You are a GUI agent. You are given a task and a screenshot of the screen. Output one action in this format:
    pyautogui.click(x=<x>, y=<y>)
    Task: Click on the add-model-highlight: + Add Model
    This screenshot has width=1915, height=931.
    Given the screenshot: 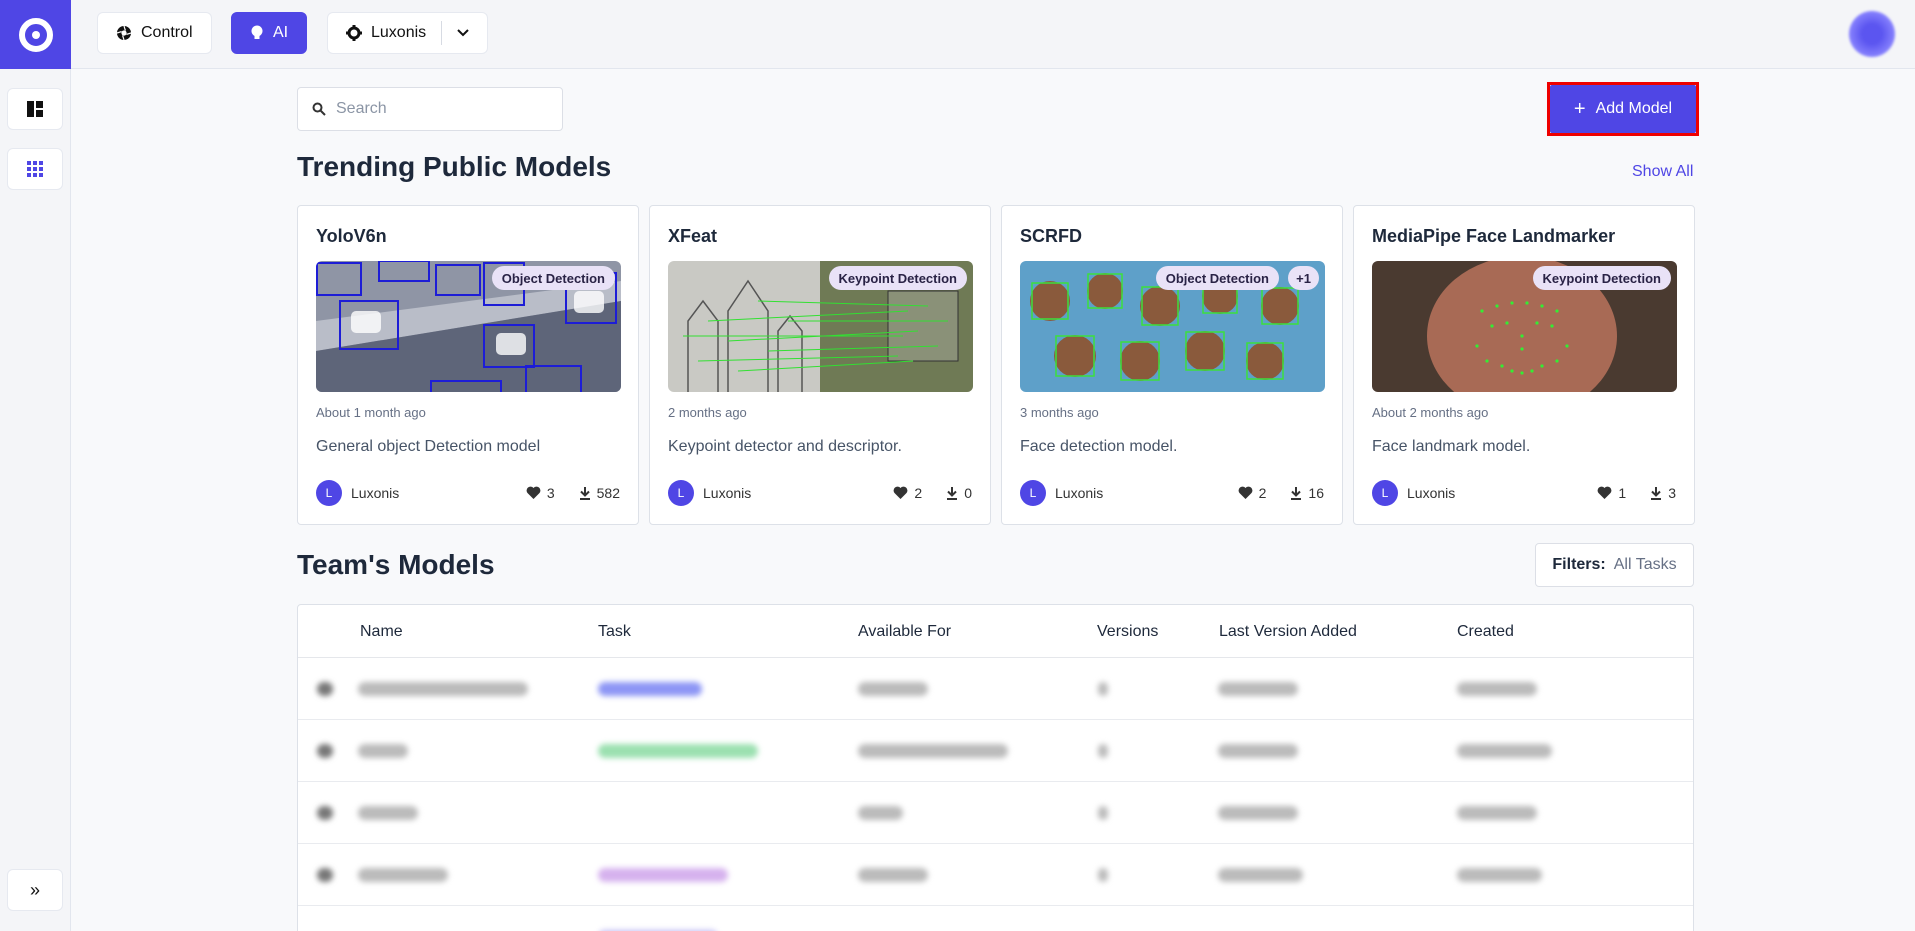 What is the action you would take?
    pyautogui.click(x=1623, y=109)
    